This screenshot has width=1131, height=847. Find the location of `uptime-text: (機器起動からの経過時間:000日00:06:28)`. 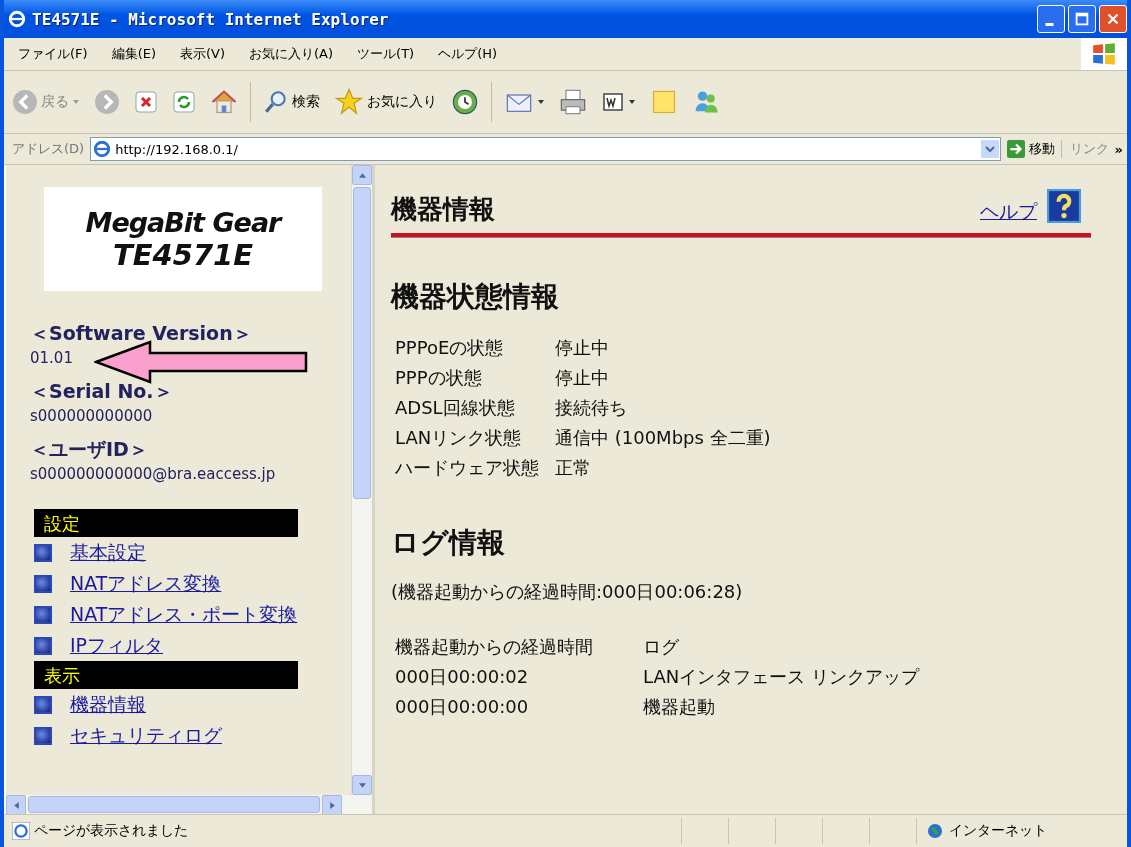

uptime-text: (機器起動からの経過時間:000日00:06:28) is located at coordinates (567, 592).